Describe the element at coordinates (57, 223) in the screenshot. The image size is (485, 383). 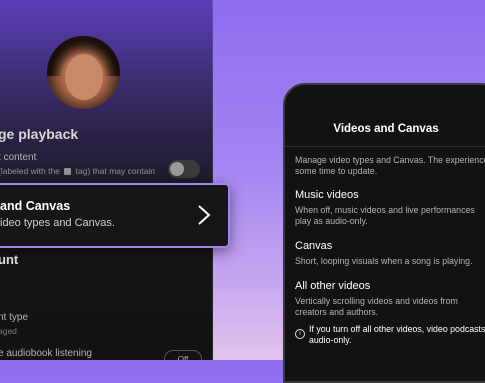
I see `card-subtitle: ideo types and Canvas.` at that location.